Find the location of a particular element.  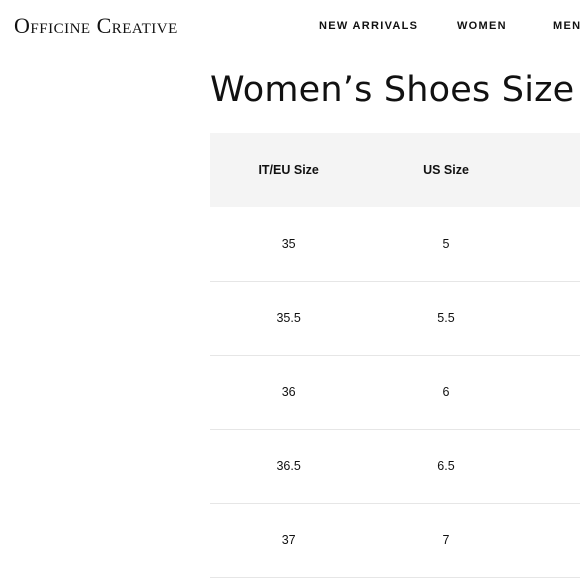

table-row: 37 7 is located at coordinates (395, 540).